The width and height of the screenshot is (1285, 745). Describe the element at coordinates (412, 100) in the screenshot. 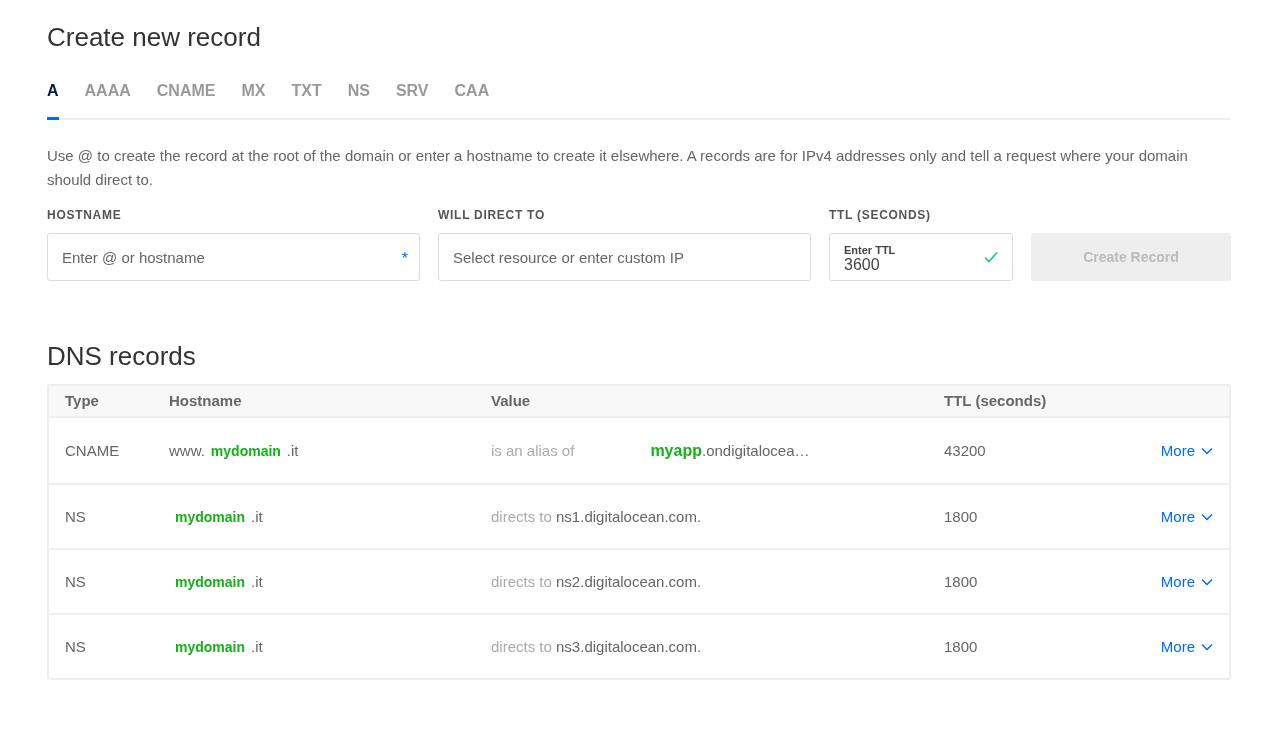

I see `record-type-tab: SRV` at that location.